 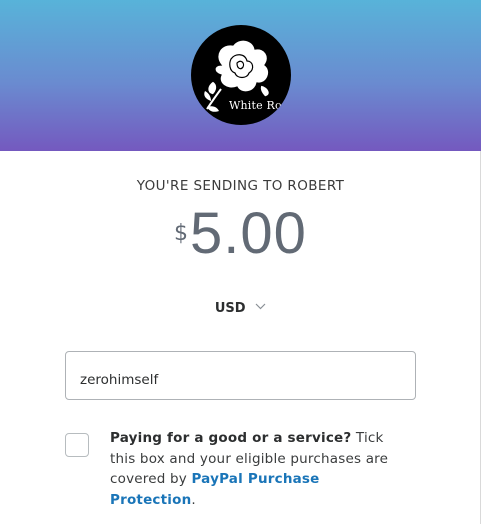 What do you see at coordinates (231, 438) in the screenshot?
I see `purchase-question: Paying for a good or a service?` at bounding box center [231, 438].